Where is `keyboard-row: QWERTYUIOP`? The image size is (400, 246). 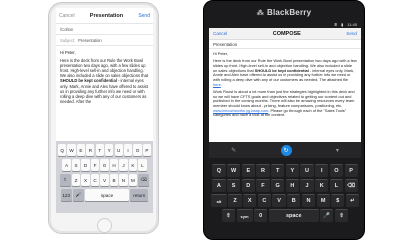
keyboard-row: QWERTYUIOP is located at coordinates (104, 150).